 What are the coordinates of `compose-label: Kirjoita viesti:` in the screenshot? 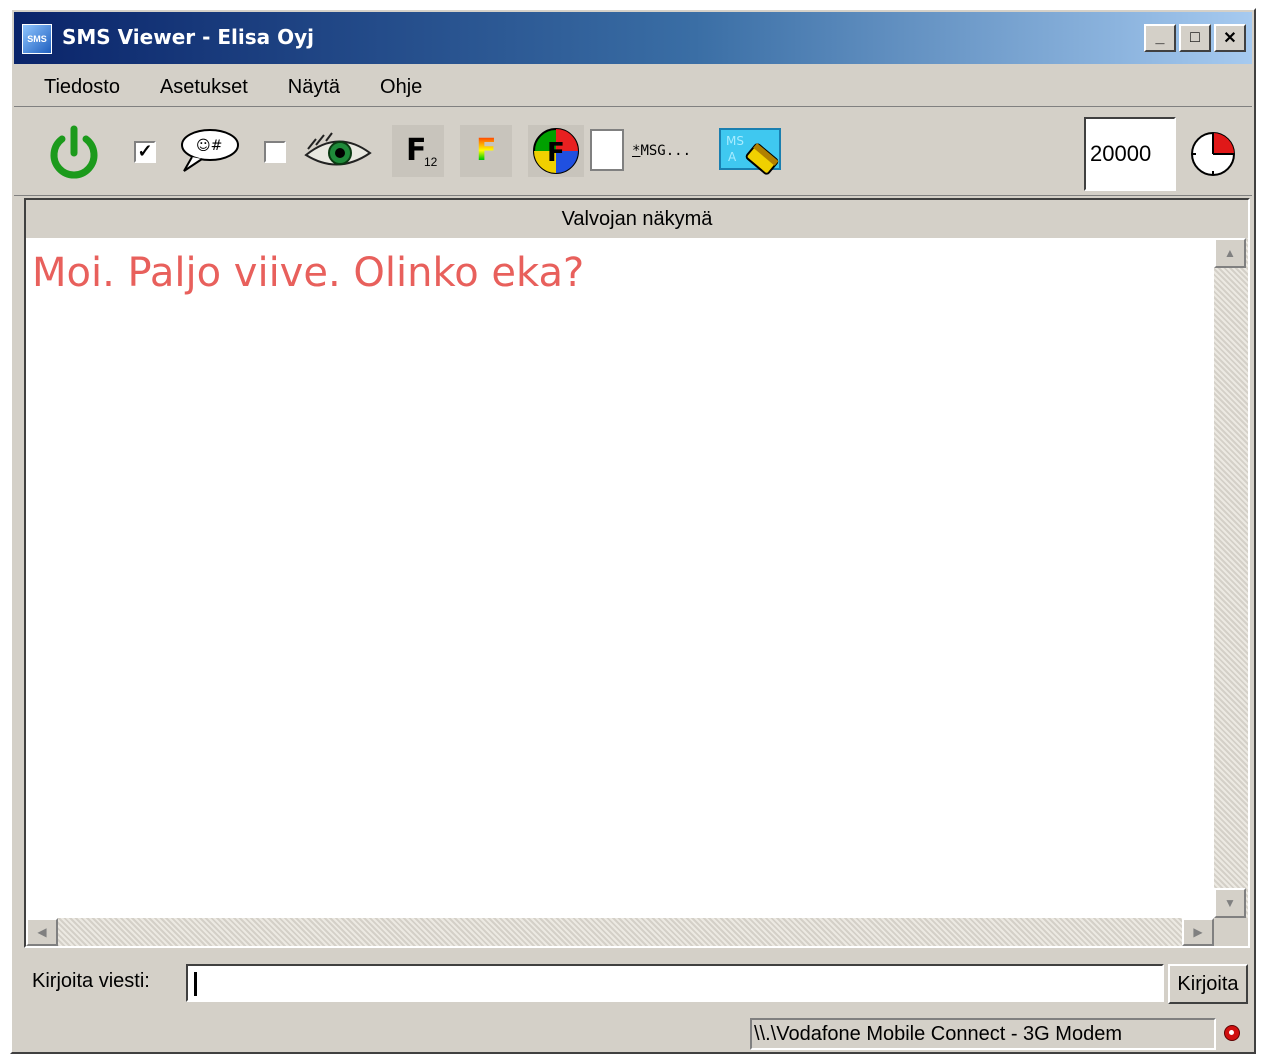 It's located at (91, 981).